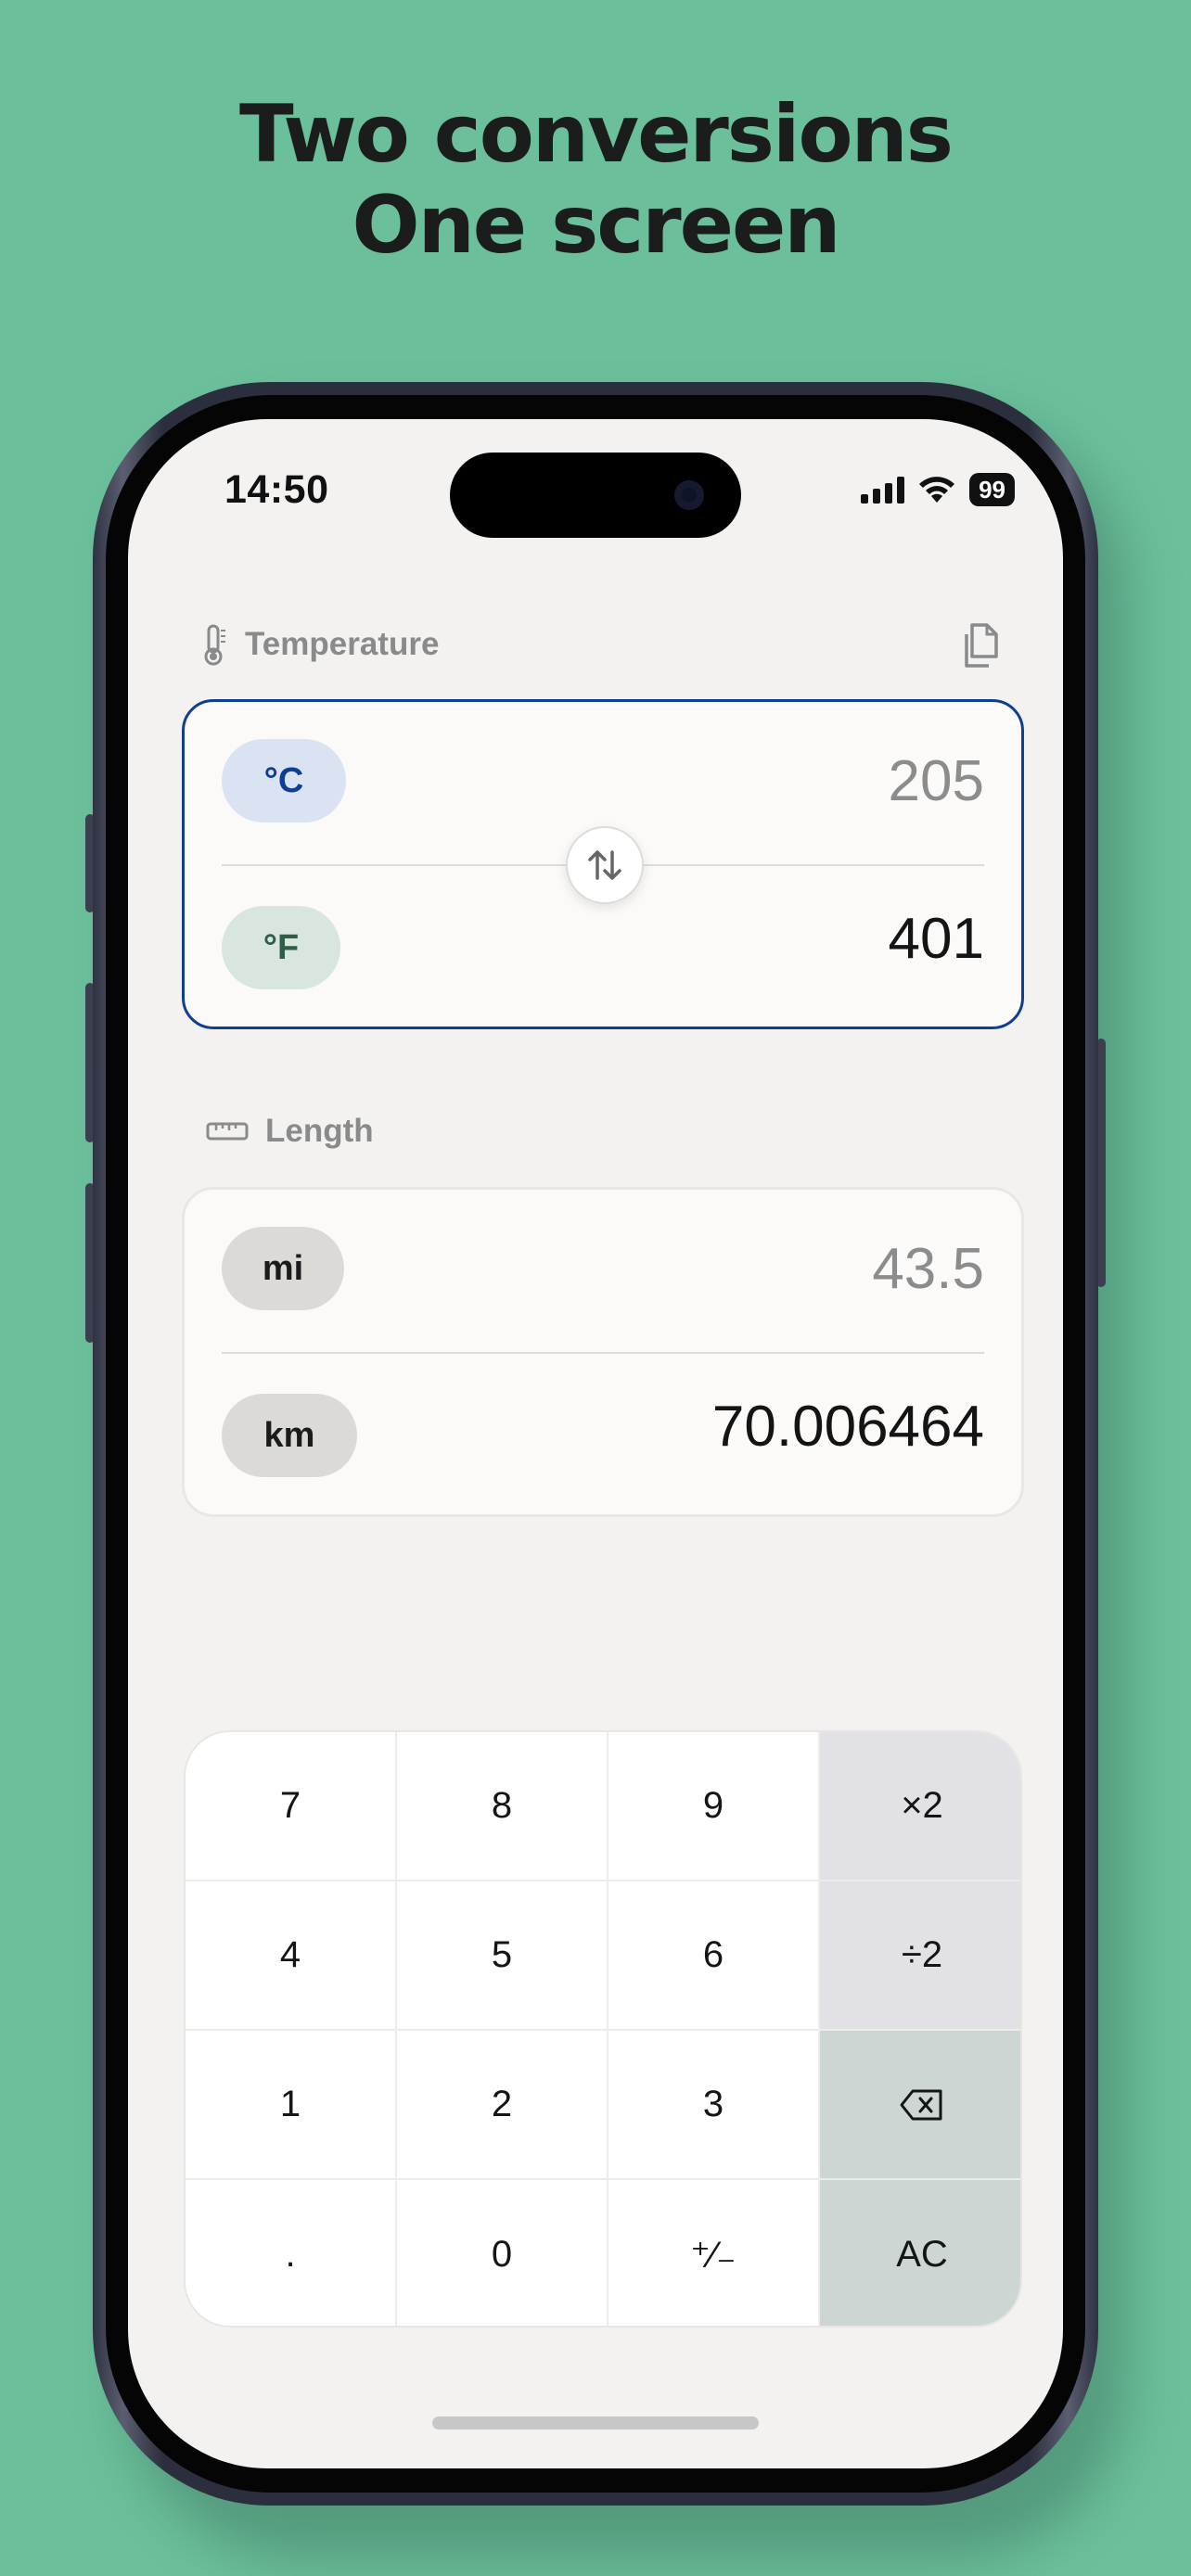 This screenshot has height=2576, width=1191. I want to click on swap-arrows-icon, so click(604, 865).